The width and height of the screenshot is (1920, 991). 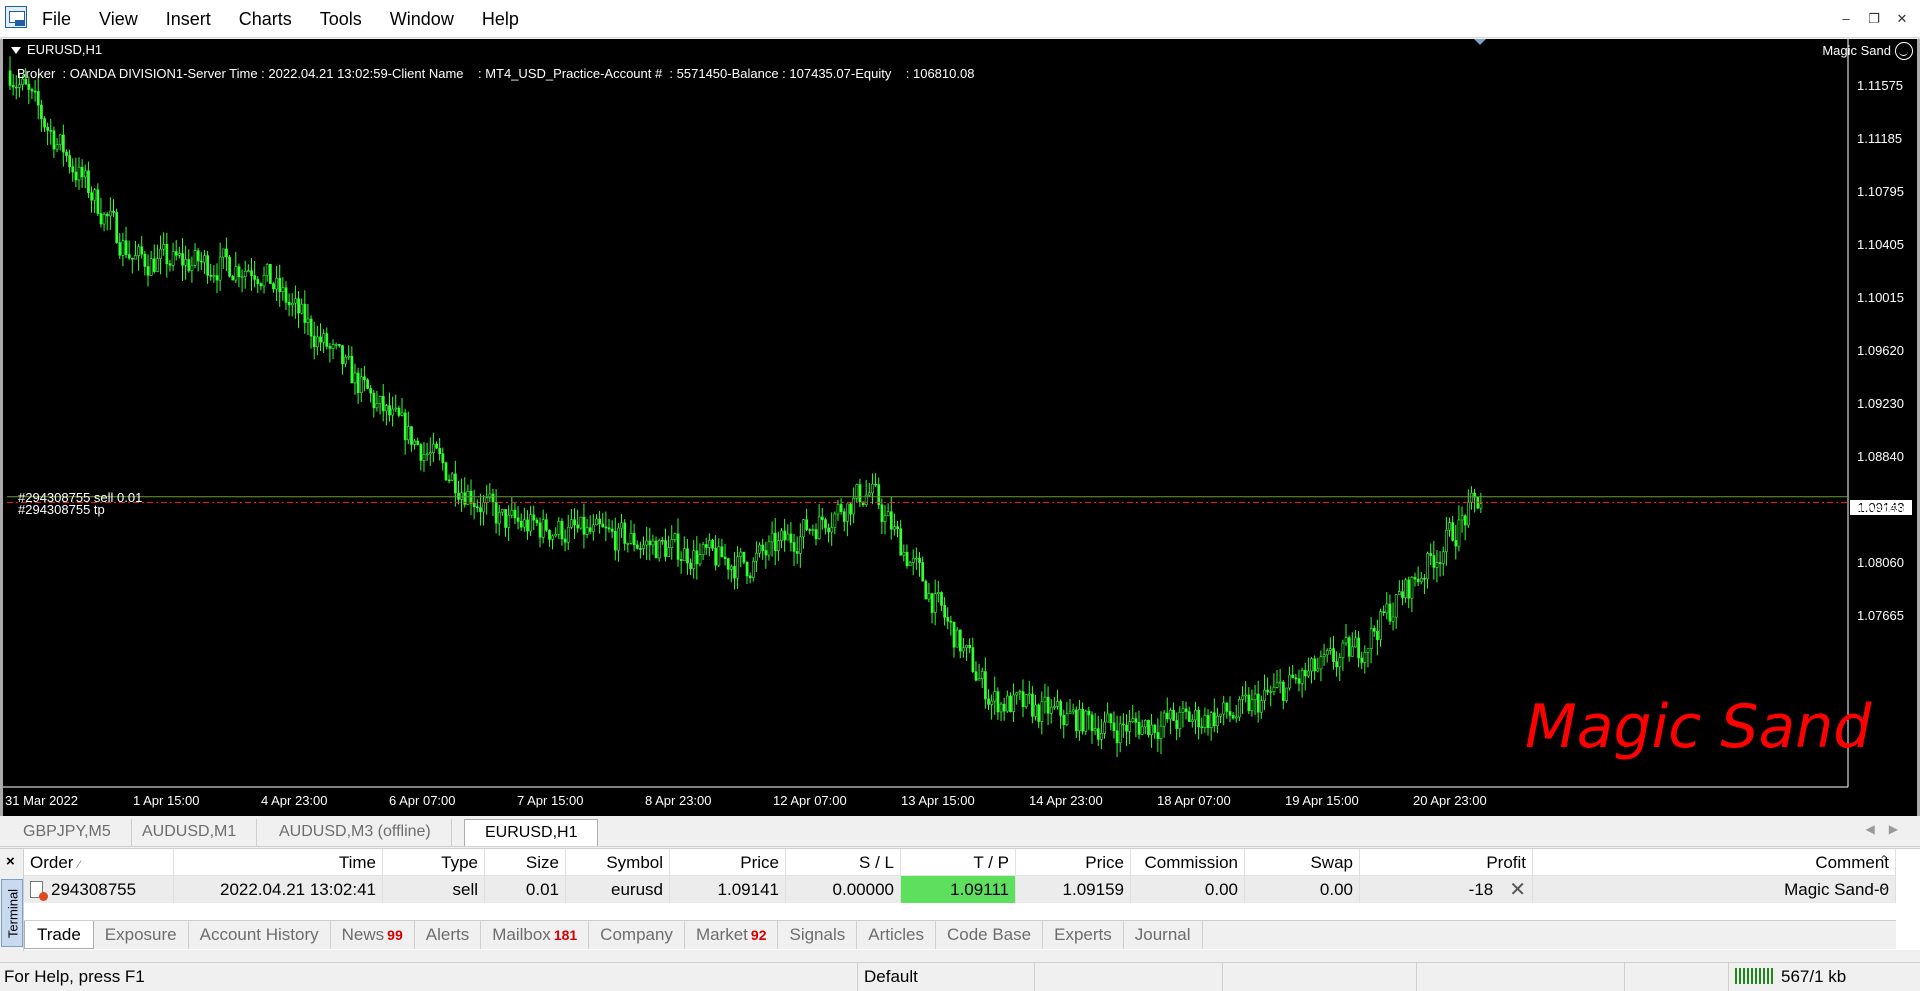 I want to click on column-header-tp: T / P, so click(x=958, y=862).